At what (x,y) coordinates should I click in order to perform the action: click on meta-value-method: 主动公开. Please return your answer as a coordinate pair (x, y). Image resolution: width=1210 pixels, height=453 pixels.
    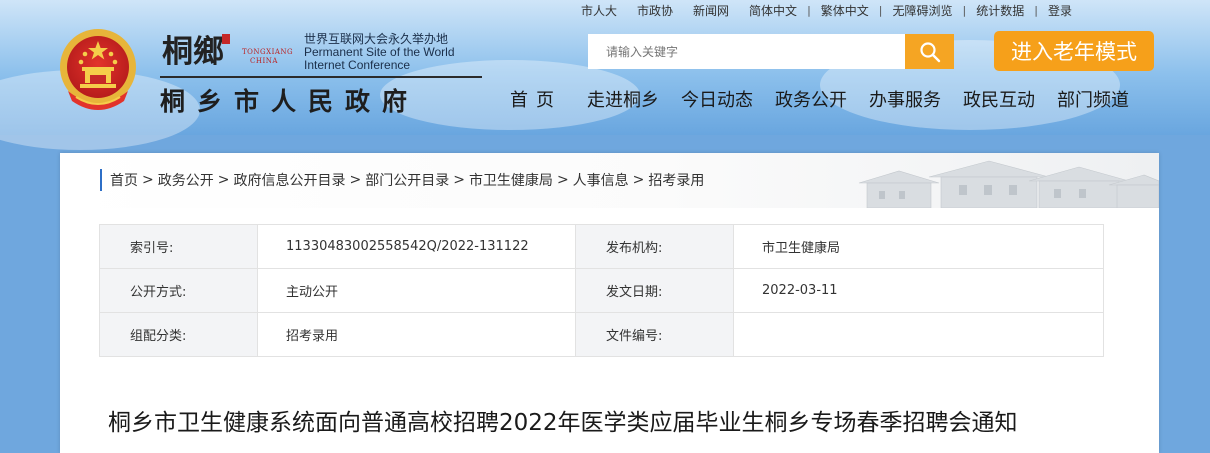
    Looking at the image, I should click on (416, 290).